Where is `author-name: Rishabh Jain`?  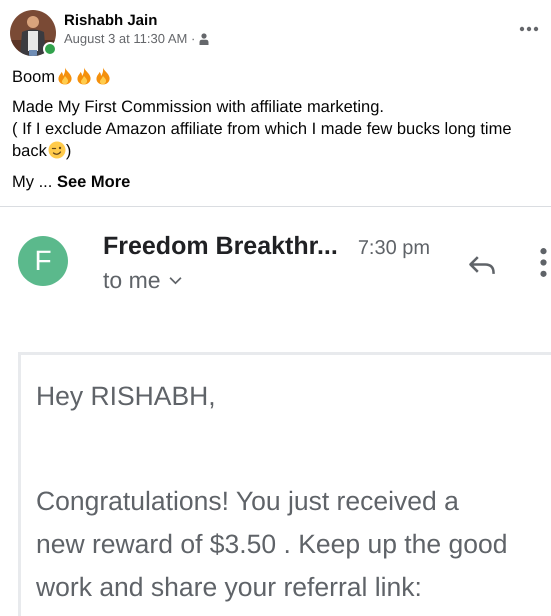 author-name: Rishabh Jain is located at coordinates (285, 20).